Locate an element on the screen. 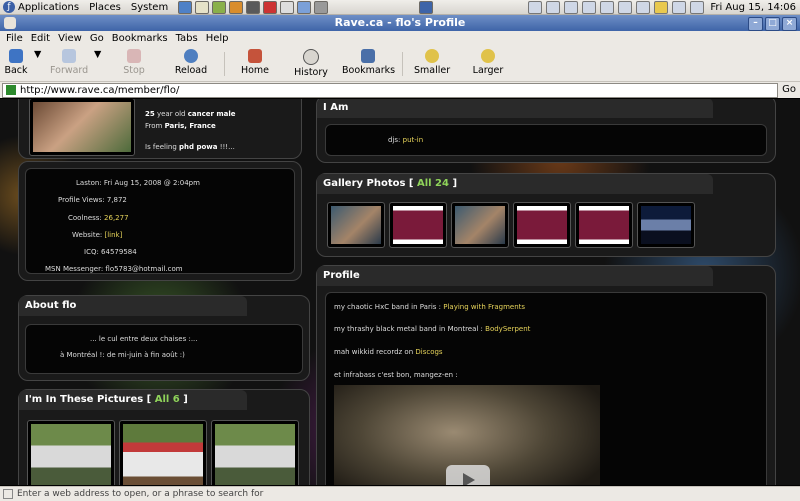 This screenshot has height=501, width=800. discogs-link: Discogs is located at coordinates (428, 352).